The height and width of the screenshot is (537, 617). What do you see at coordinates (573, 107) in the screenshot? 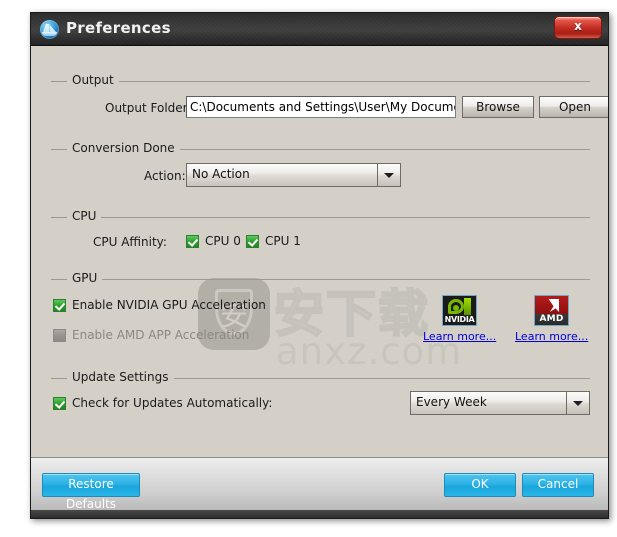
I see `open-button: Open` at bounding box center [573, 107].